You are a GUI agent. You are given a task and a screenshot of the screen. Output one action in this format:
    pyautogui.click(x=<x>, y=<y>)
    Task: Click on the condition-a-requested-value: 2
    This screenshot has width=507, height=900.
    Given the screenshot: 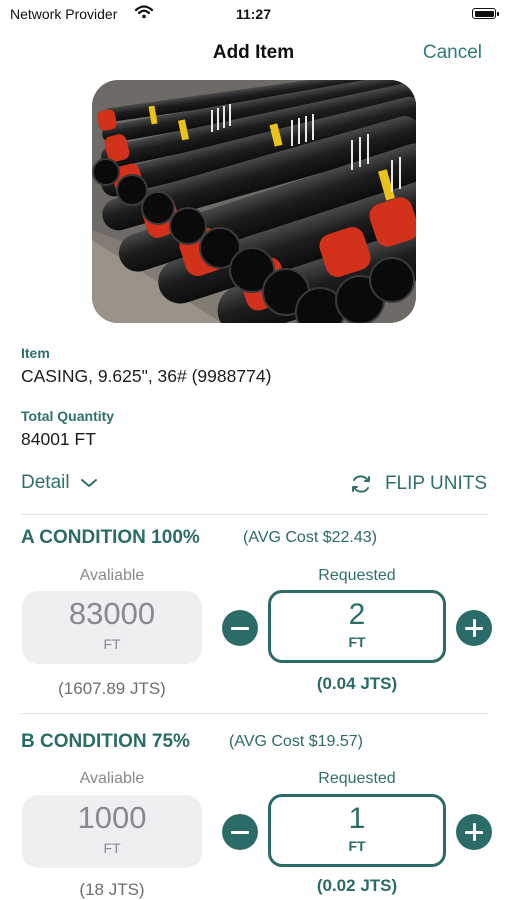 What is the action you would take?
    pyautogui.click(x=357, y=614)
    